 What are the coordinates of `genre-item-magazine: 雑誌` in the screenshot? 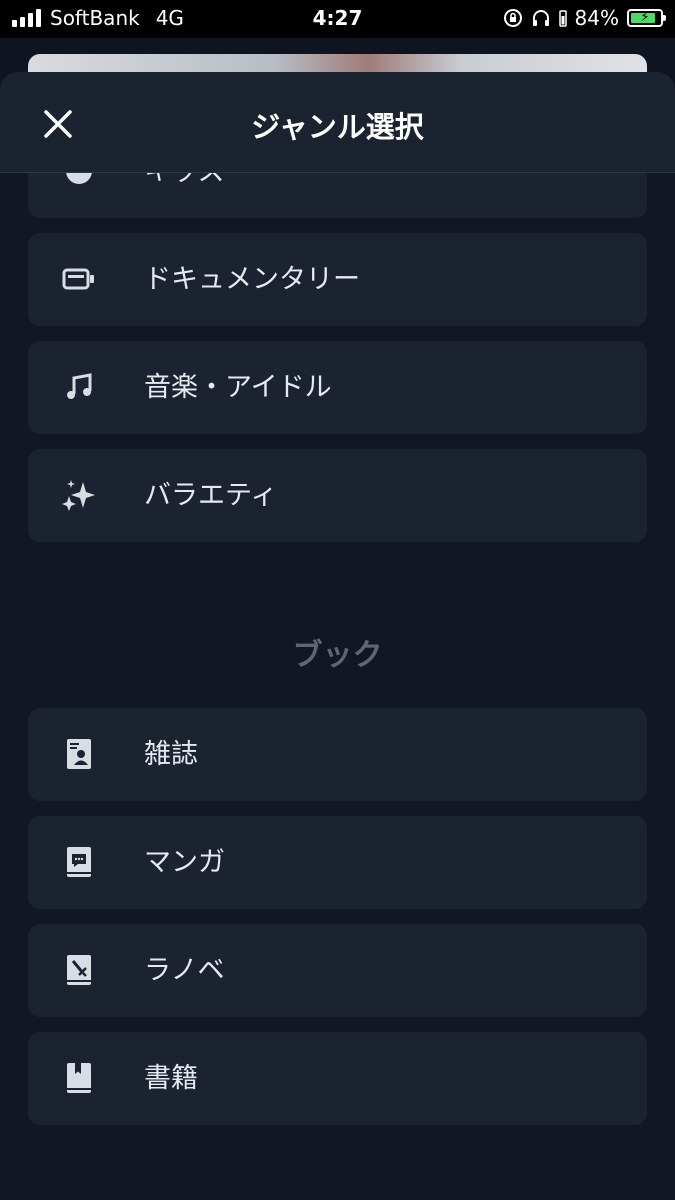 It's located at (337, 754).